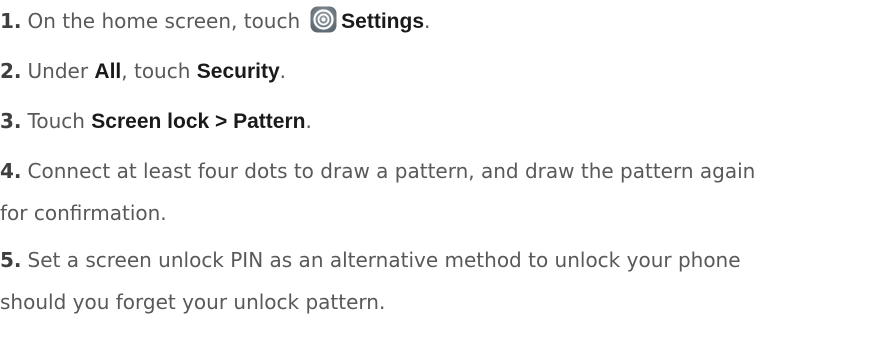  Describe the element at coordinates (11, 260) in the screenshot. I see `step-number: 5.` at that location.